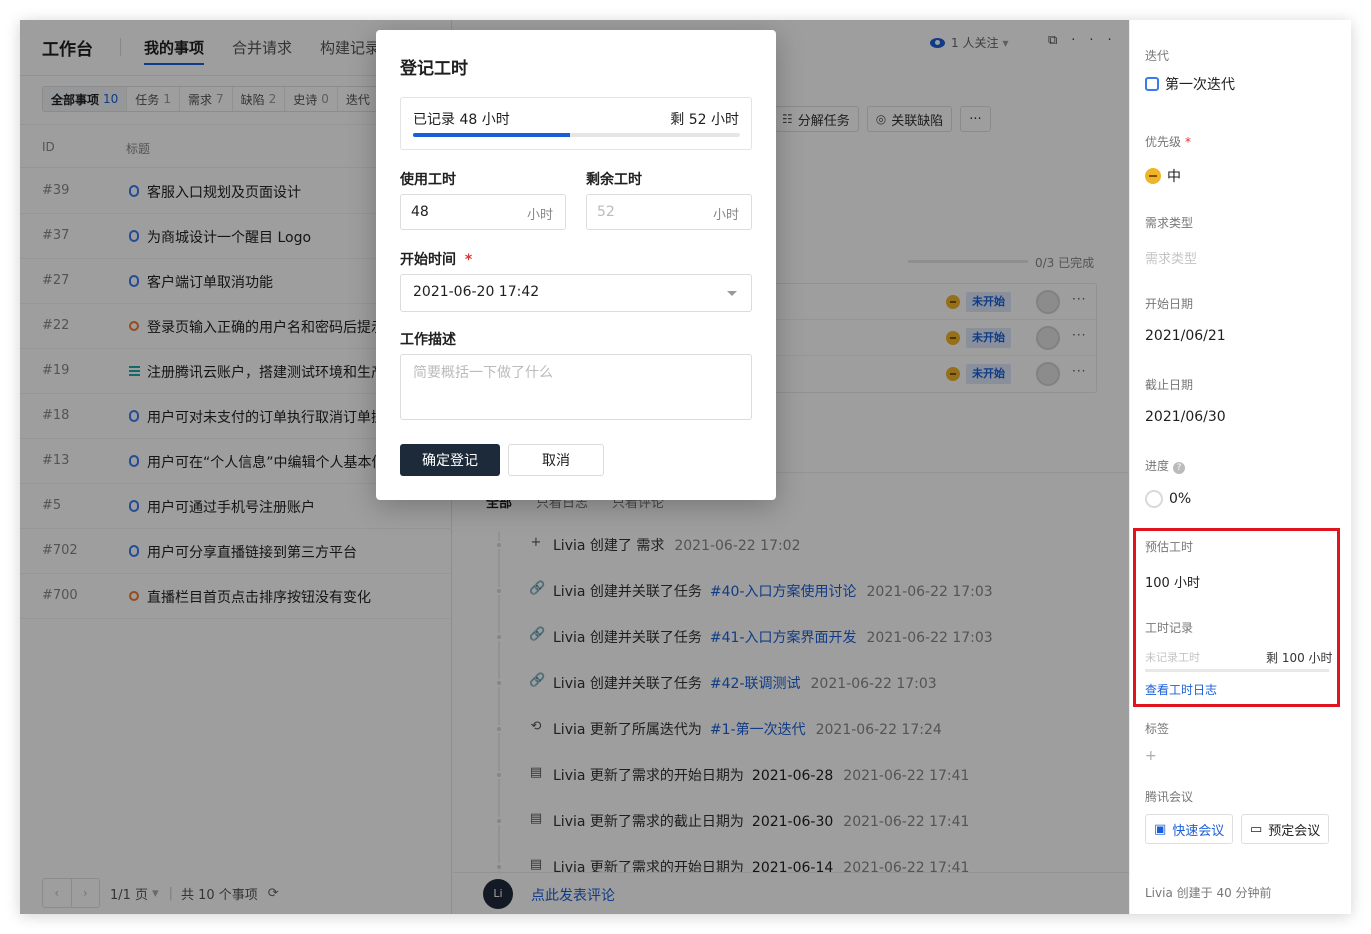 This screenshot has height=934, width=1371. What do you see at coordinates (1299, 658) in the screenshot?
I see `worklog-remaining: 剩 100 小时` at bounding box center [1299, 658].